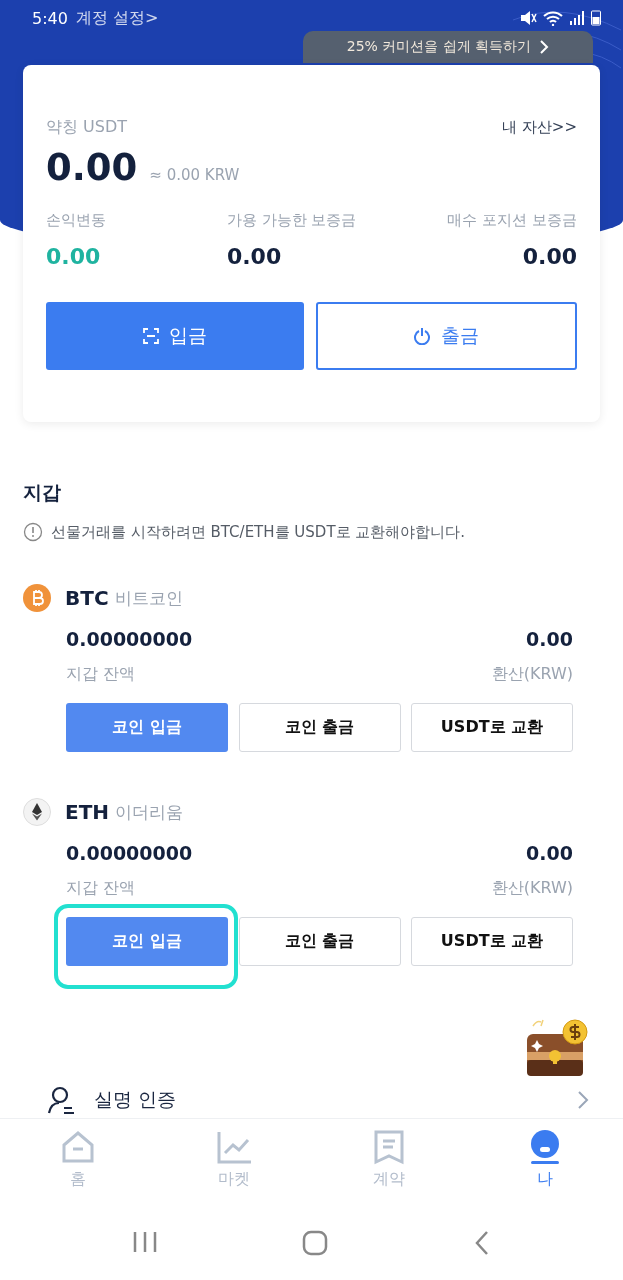  Describe the element at coordinates (149, 812) in the screenshot. I see `coin-name: 이더리움` at that location.